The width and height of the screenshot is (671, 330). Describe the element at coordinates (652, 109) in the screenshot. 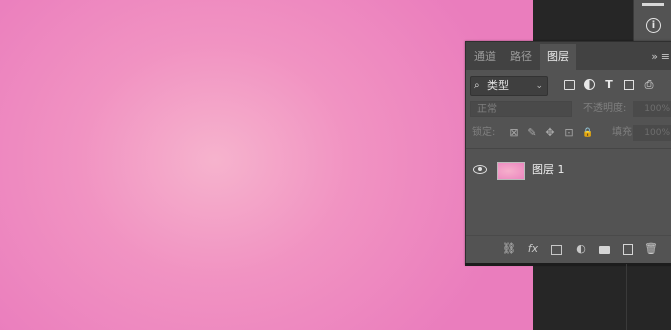

I see `opacity-field: 100%` at that location.